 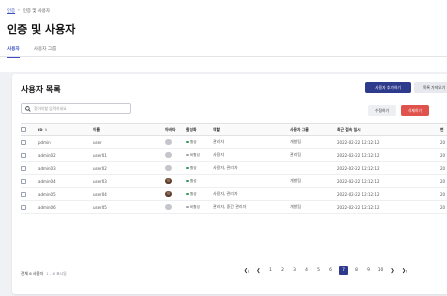 I want to click on last-page-button: ❯ |, so click(x=404, y=271).